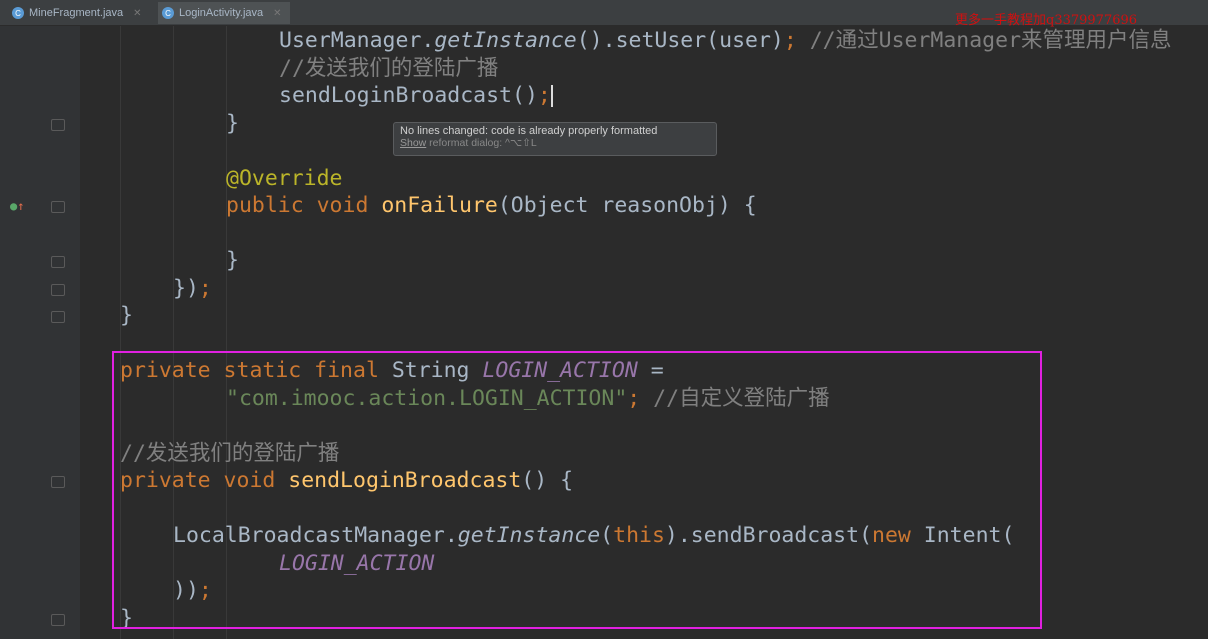 The width and height of the screenshot is (1208, 639). Describe the element at coordinates (17, 206) in the screenshot. I see `override-marker-icon: ●↑` at that location.